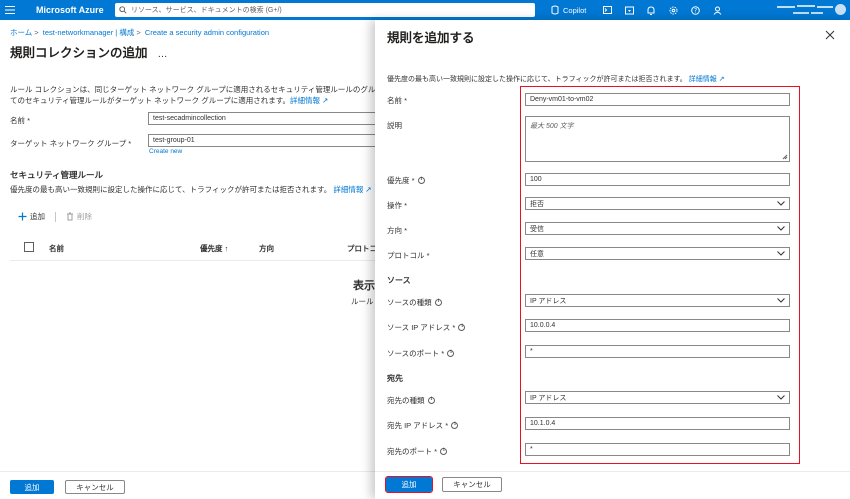 The image size is (850, 499). Describe the element at coordinates (305, 100) in the screenshot. I see `learn-more-link: 詳細情報` at that location.